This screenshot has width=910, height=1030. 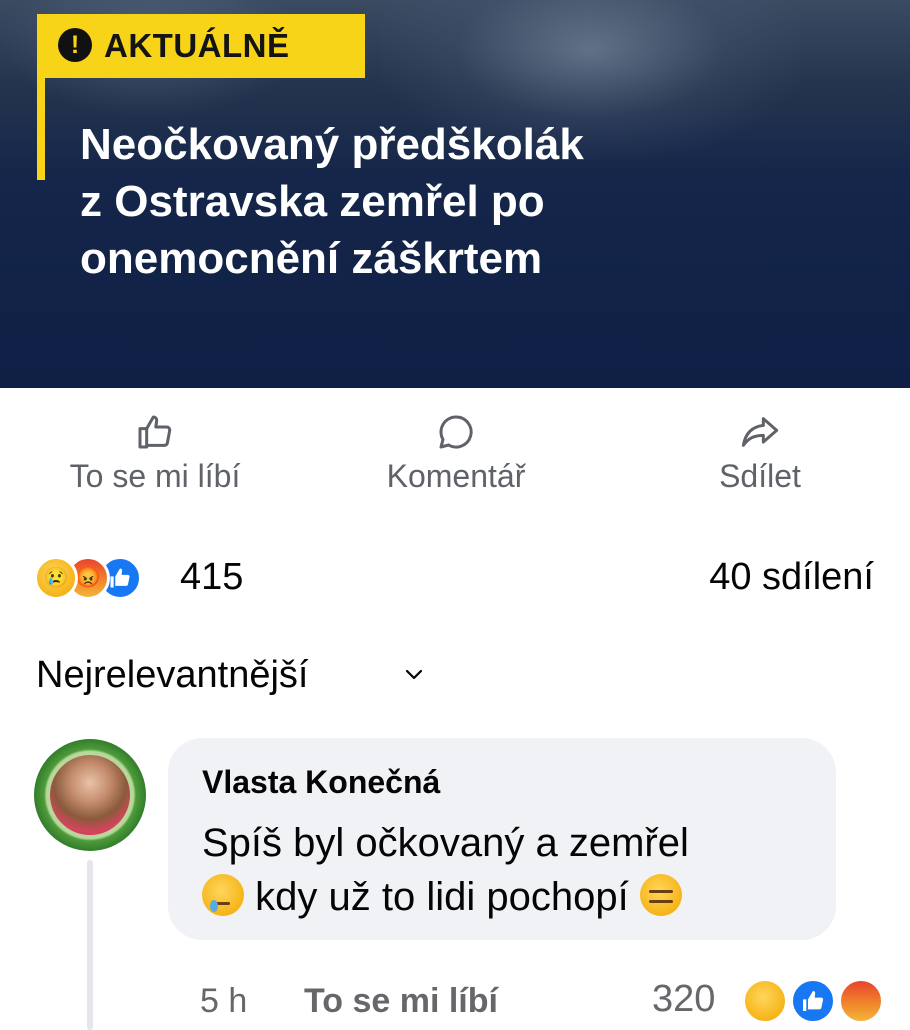 I want to click on crying-face-icon, so click(x=223, y=895).